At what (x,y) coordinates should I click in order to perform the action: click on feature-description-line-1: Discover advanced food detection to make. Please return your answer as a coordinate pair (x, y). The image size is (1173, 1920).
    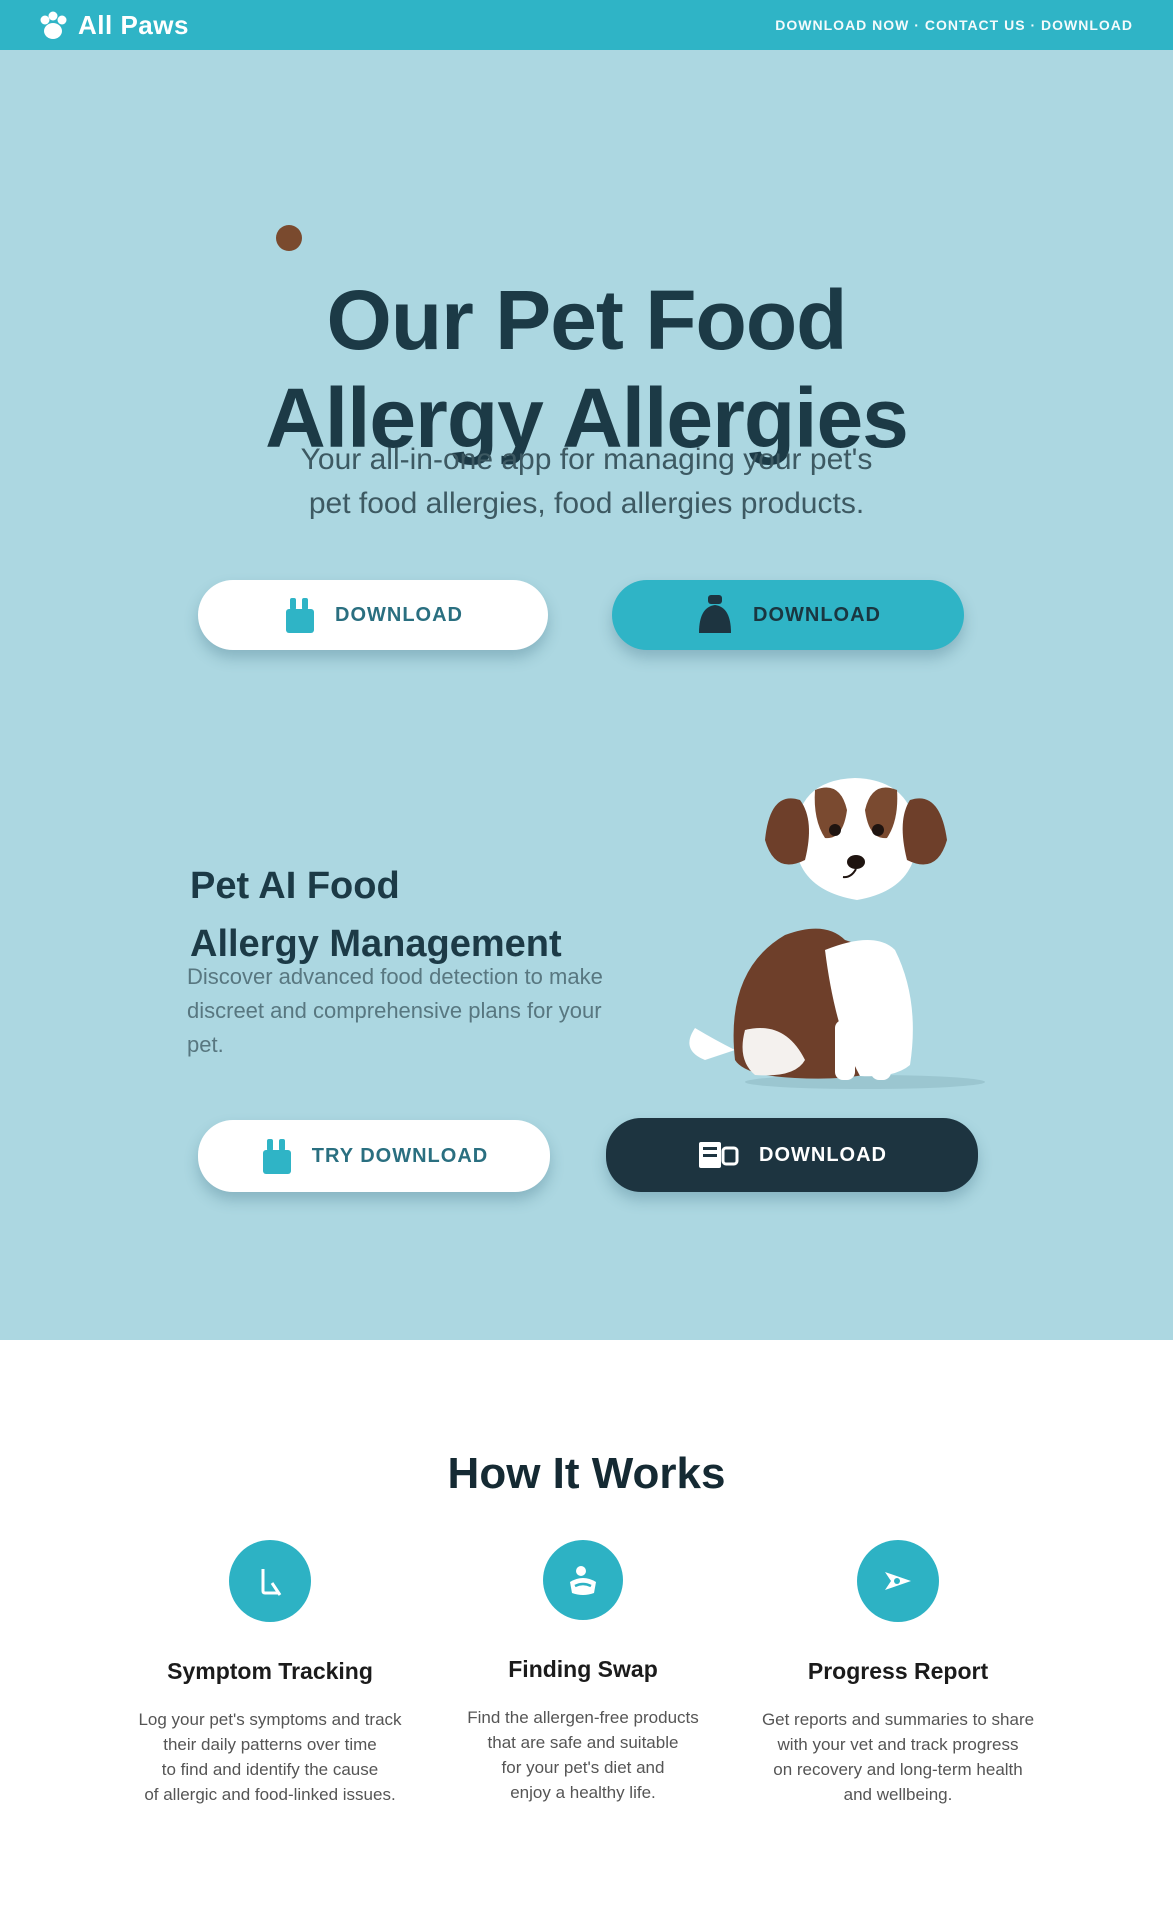
    Looking at the image, I should click on (395, 976).